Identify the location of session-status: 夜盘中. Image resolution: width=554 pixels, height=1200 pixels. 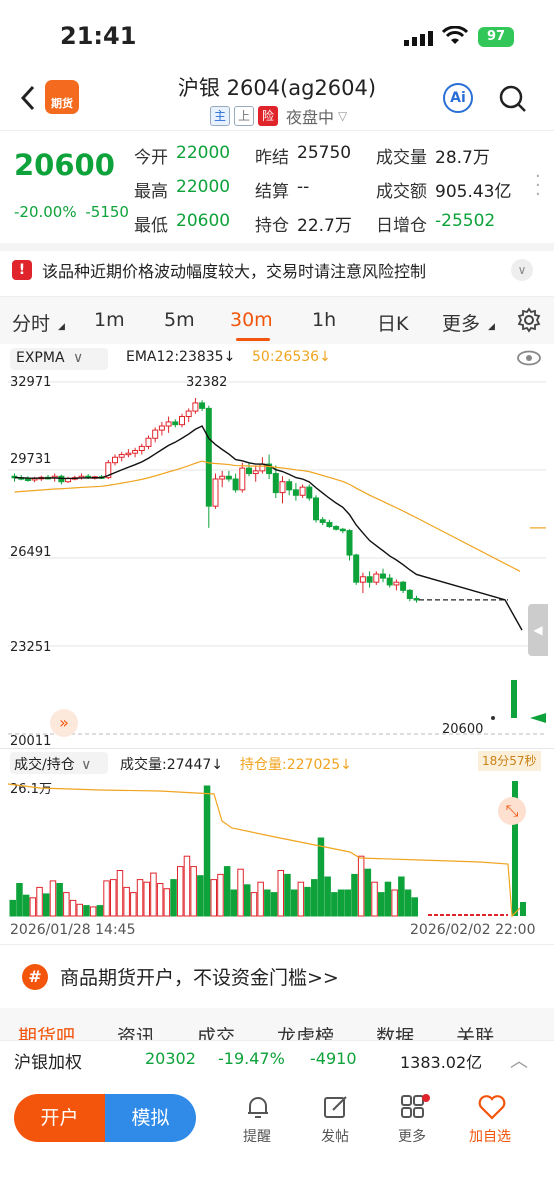
(310, 116).